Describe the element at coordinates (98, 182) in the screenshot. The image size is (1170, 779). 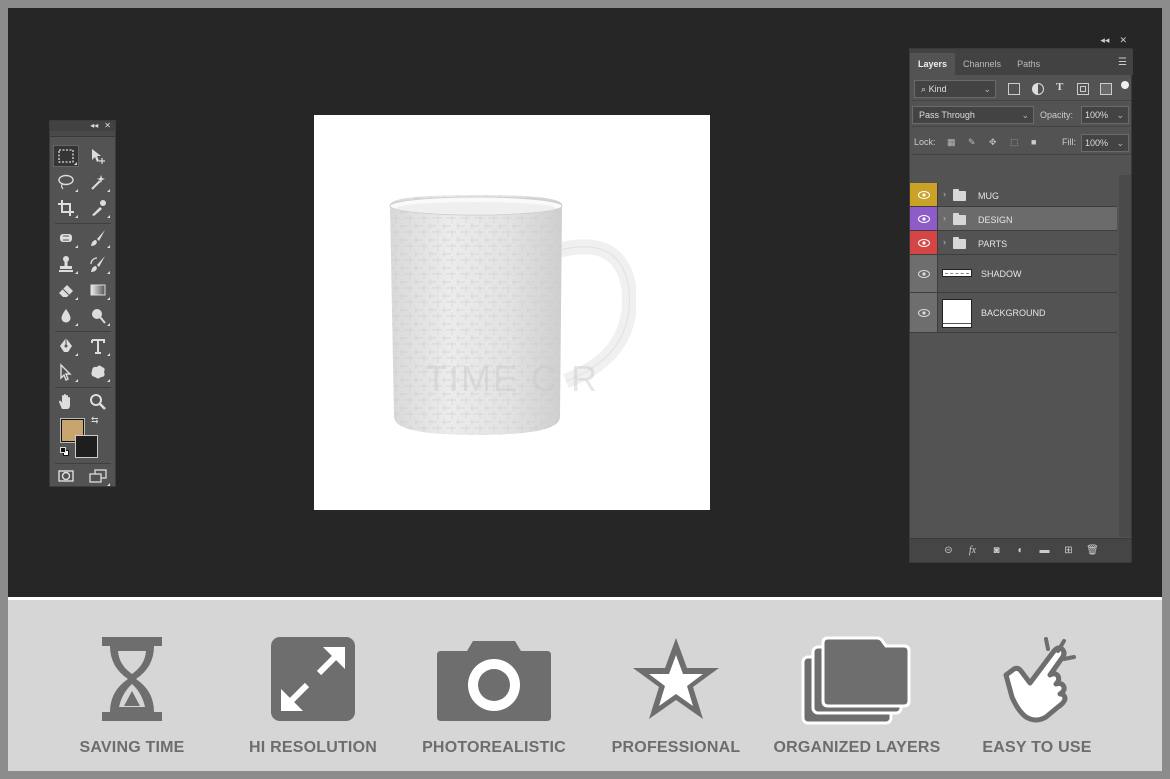
I see `magic-wand-icon` at that location.